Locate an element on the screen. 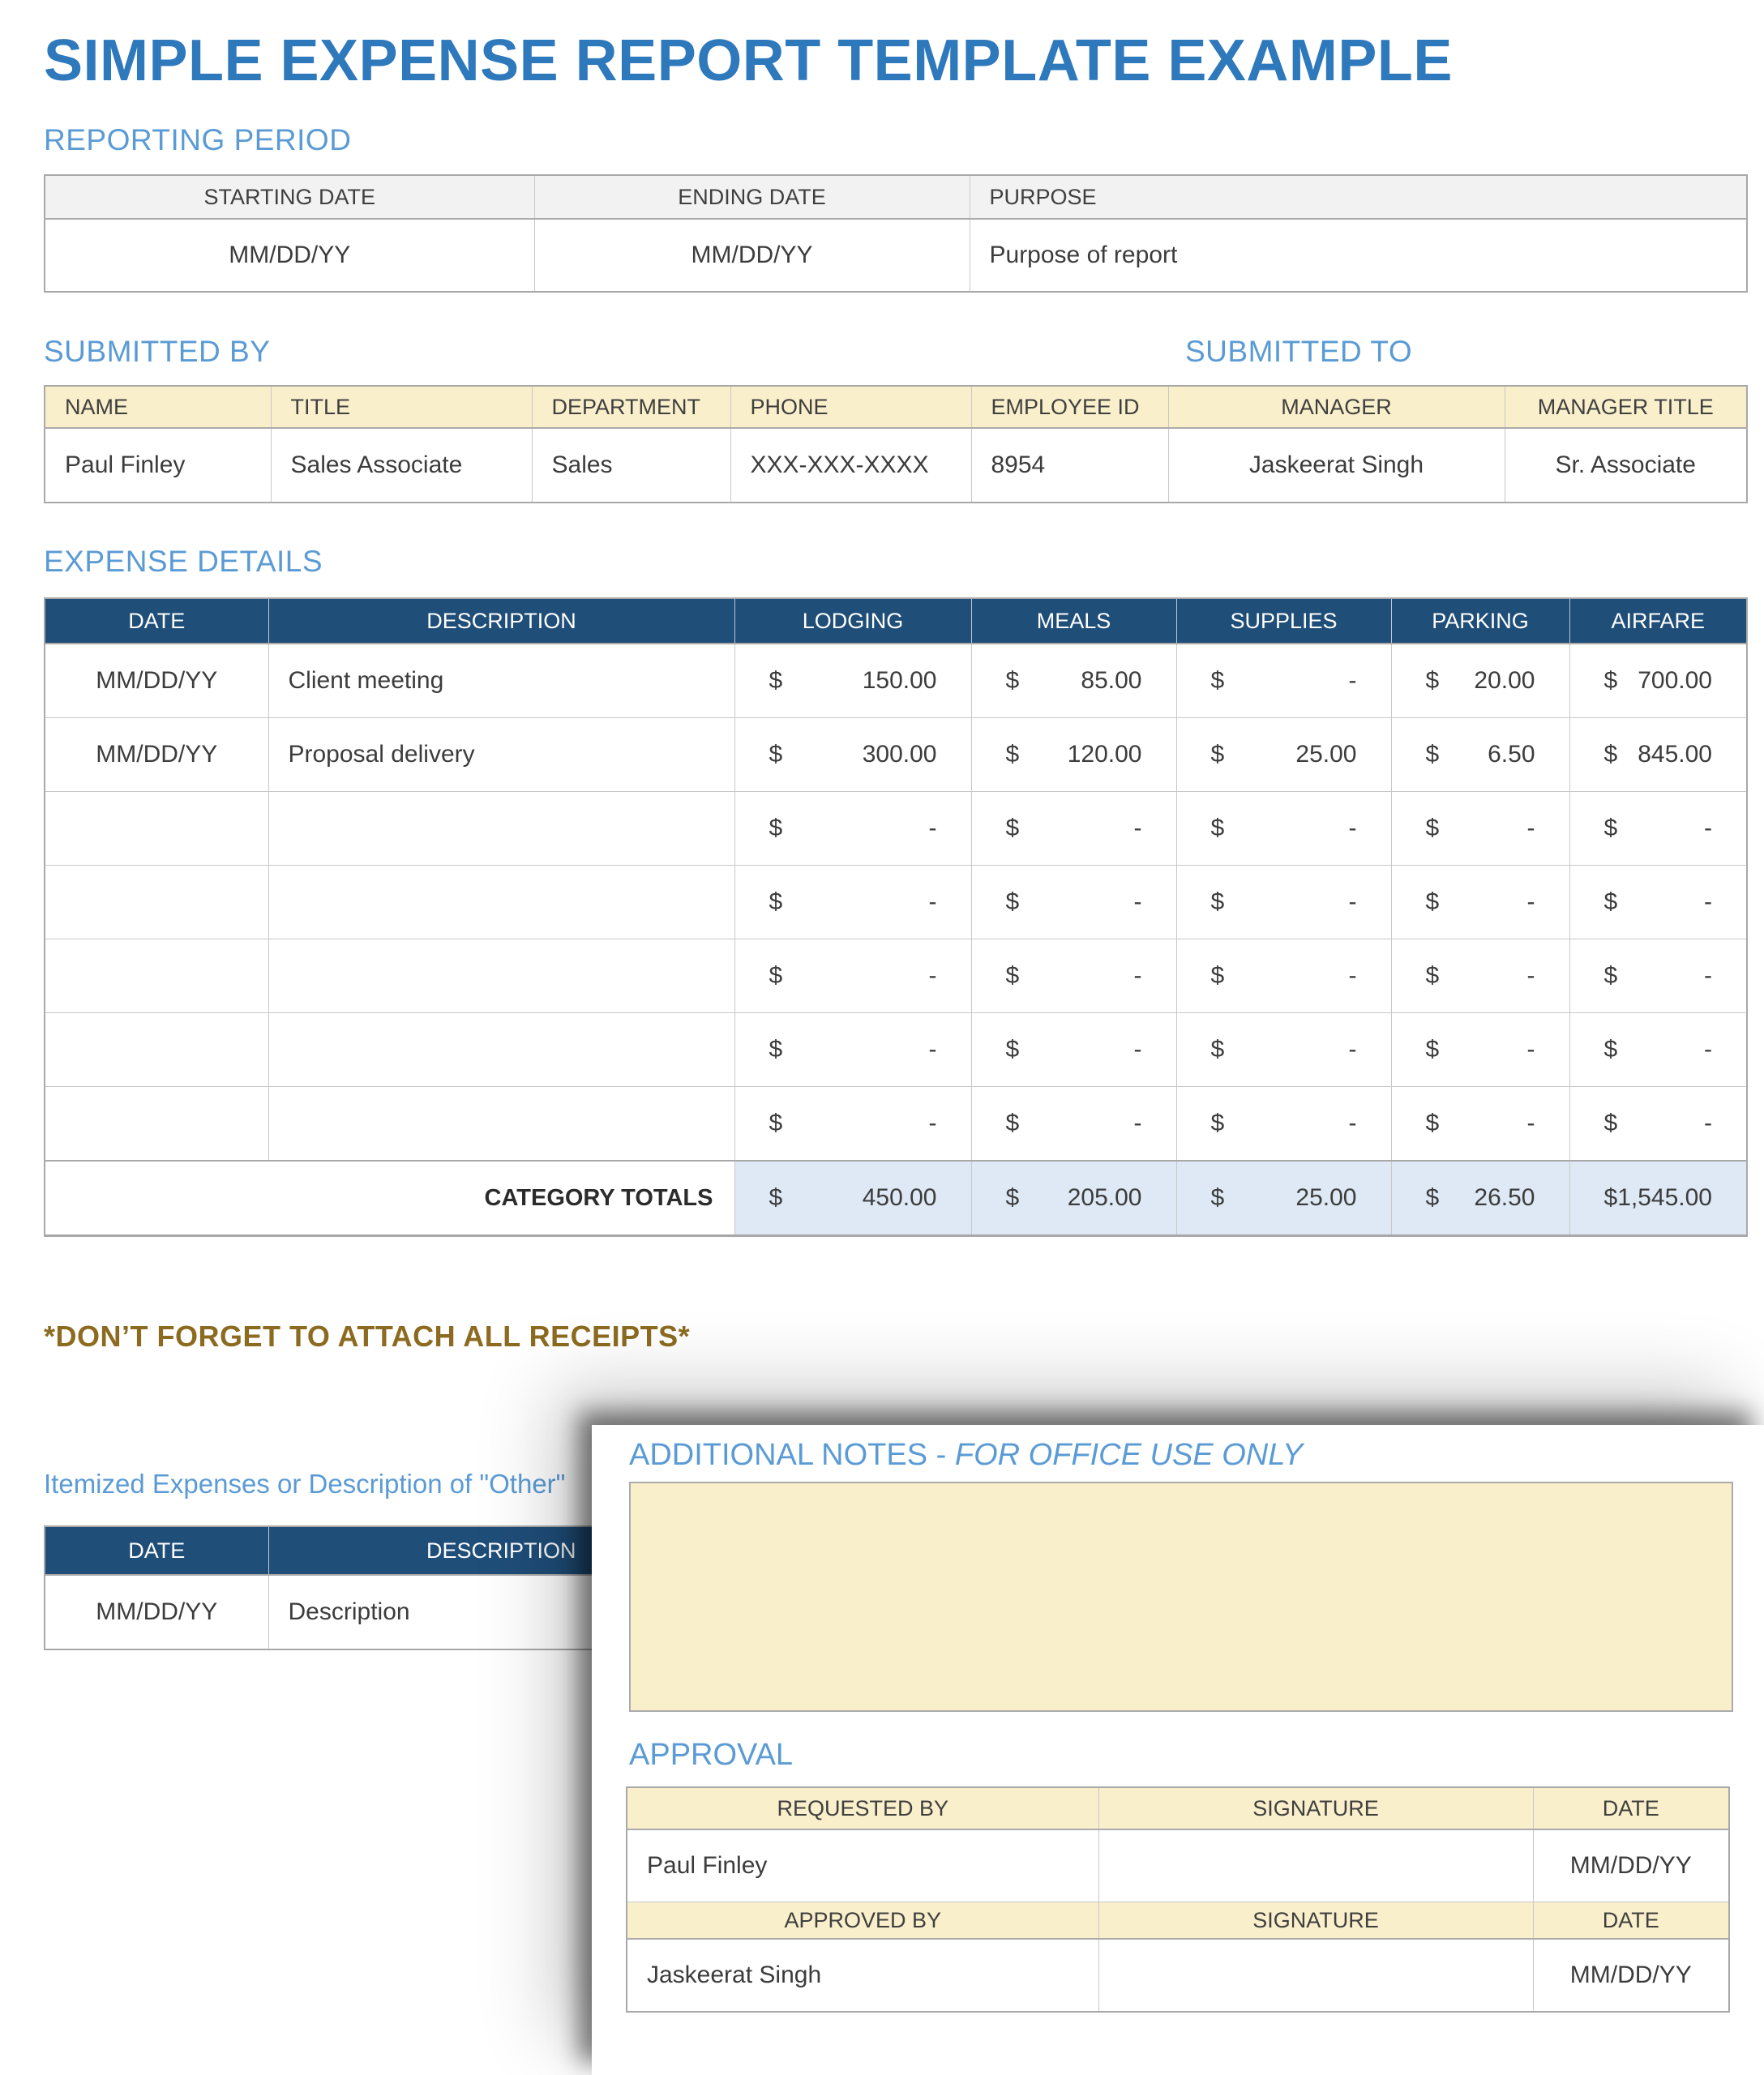  table-row: Paul Finley MM/DD/YY is located at coordinates (1178, 1866).